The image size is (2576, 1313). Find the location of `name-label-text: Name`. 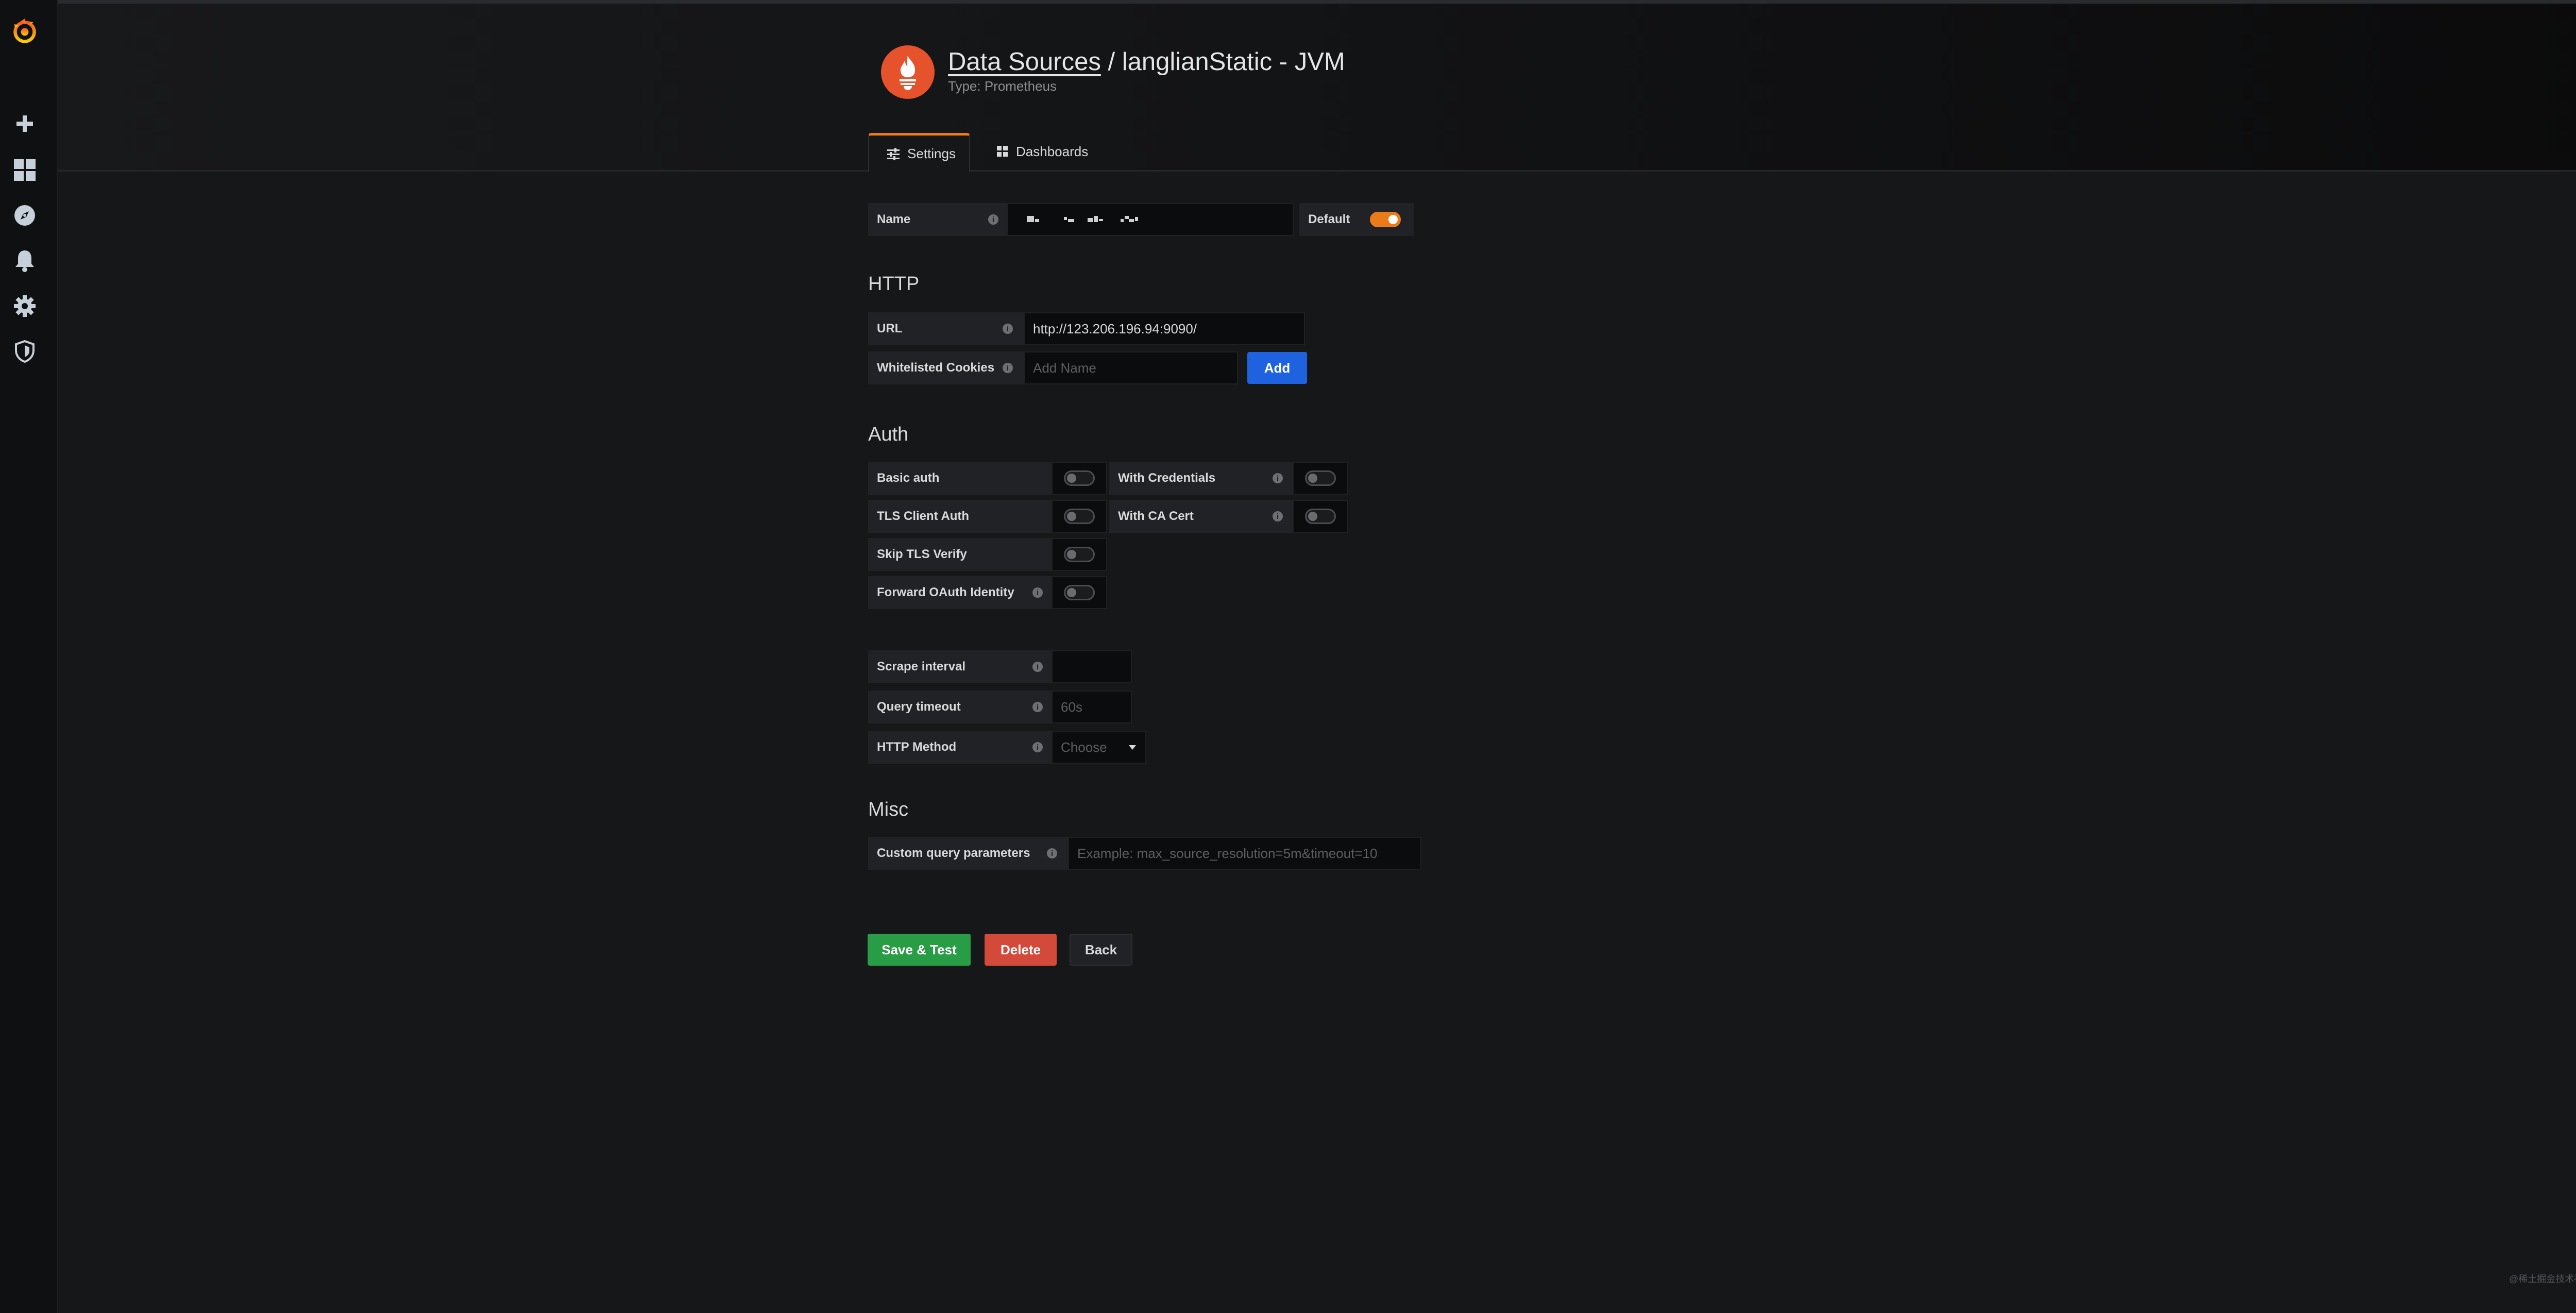

name-label-text: Name is located at coordinates (894, 219).